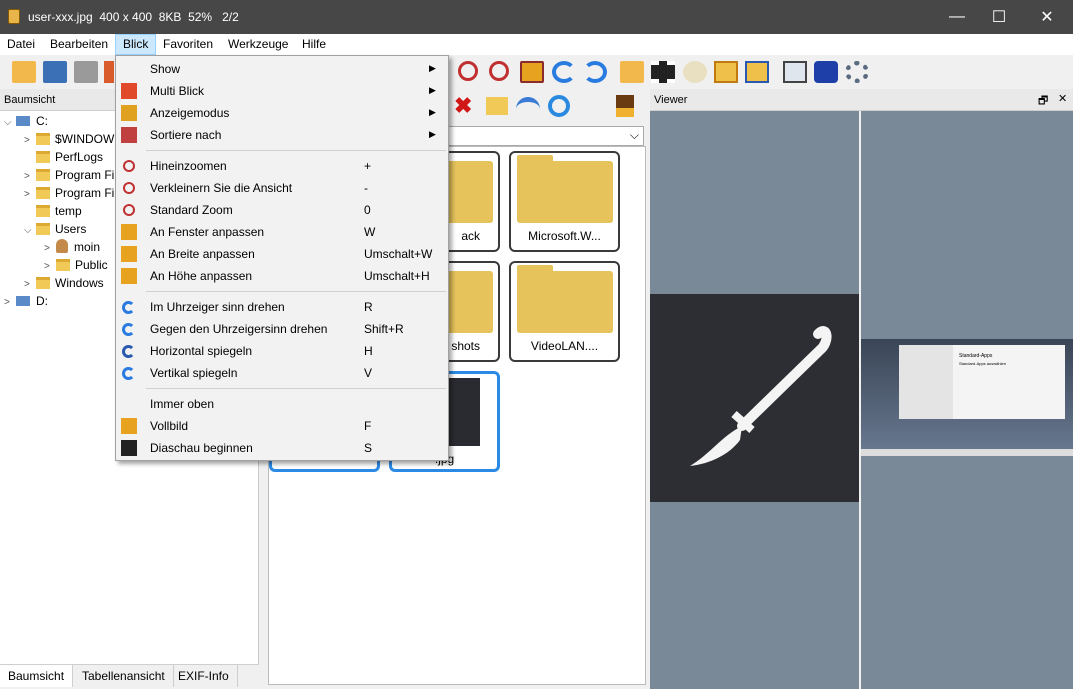  I want to click on menu-item-flip-h: Horizontal spiegeln H, so click(282, 351).